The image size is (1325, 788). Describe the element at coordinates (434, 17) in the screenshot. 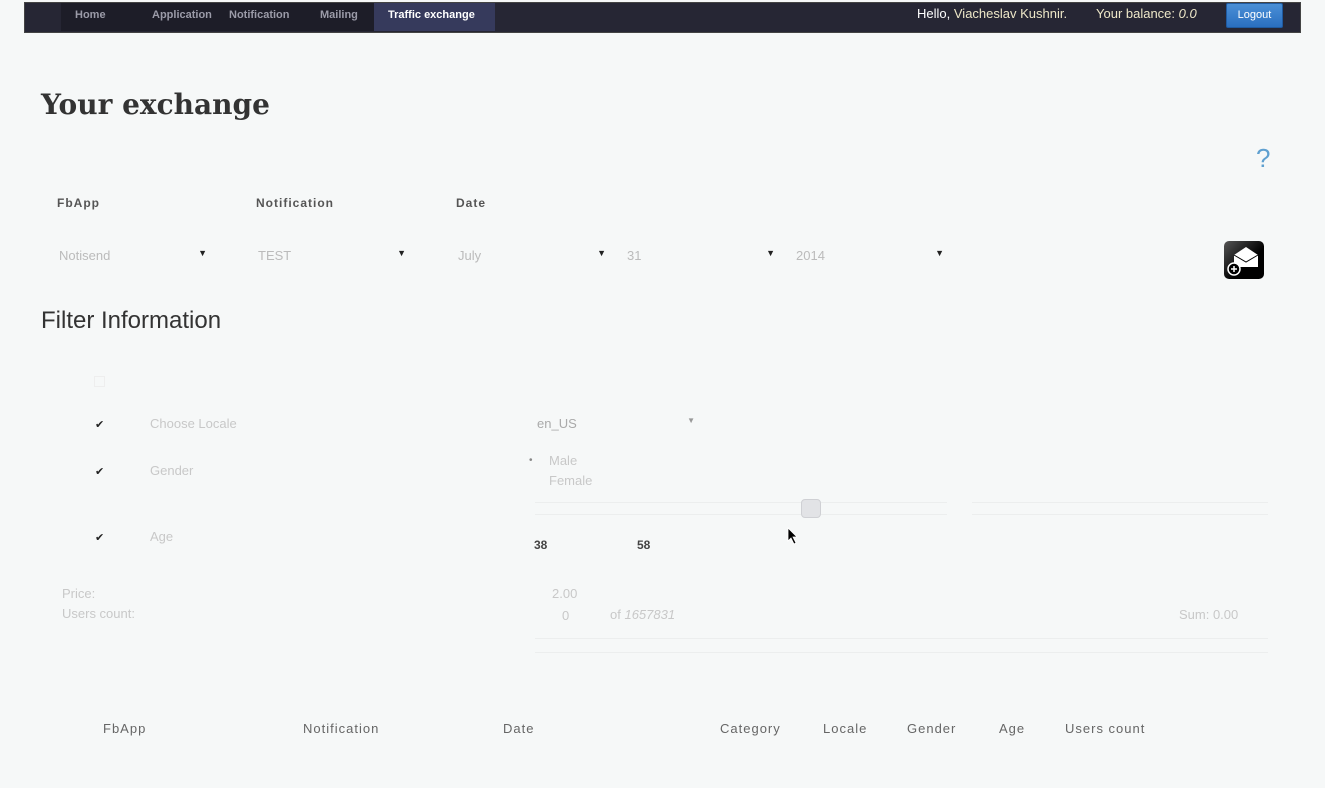

I see `nav-traffic-exchange: Traffic exchange` at that location.